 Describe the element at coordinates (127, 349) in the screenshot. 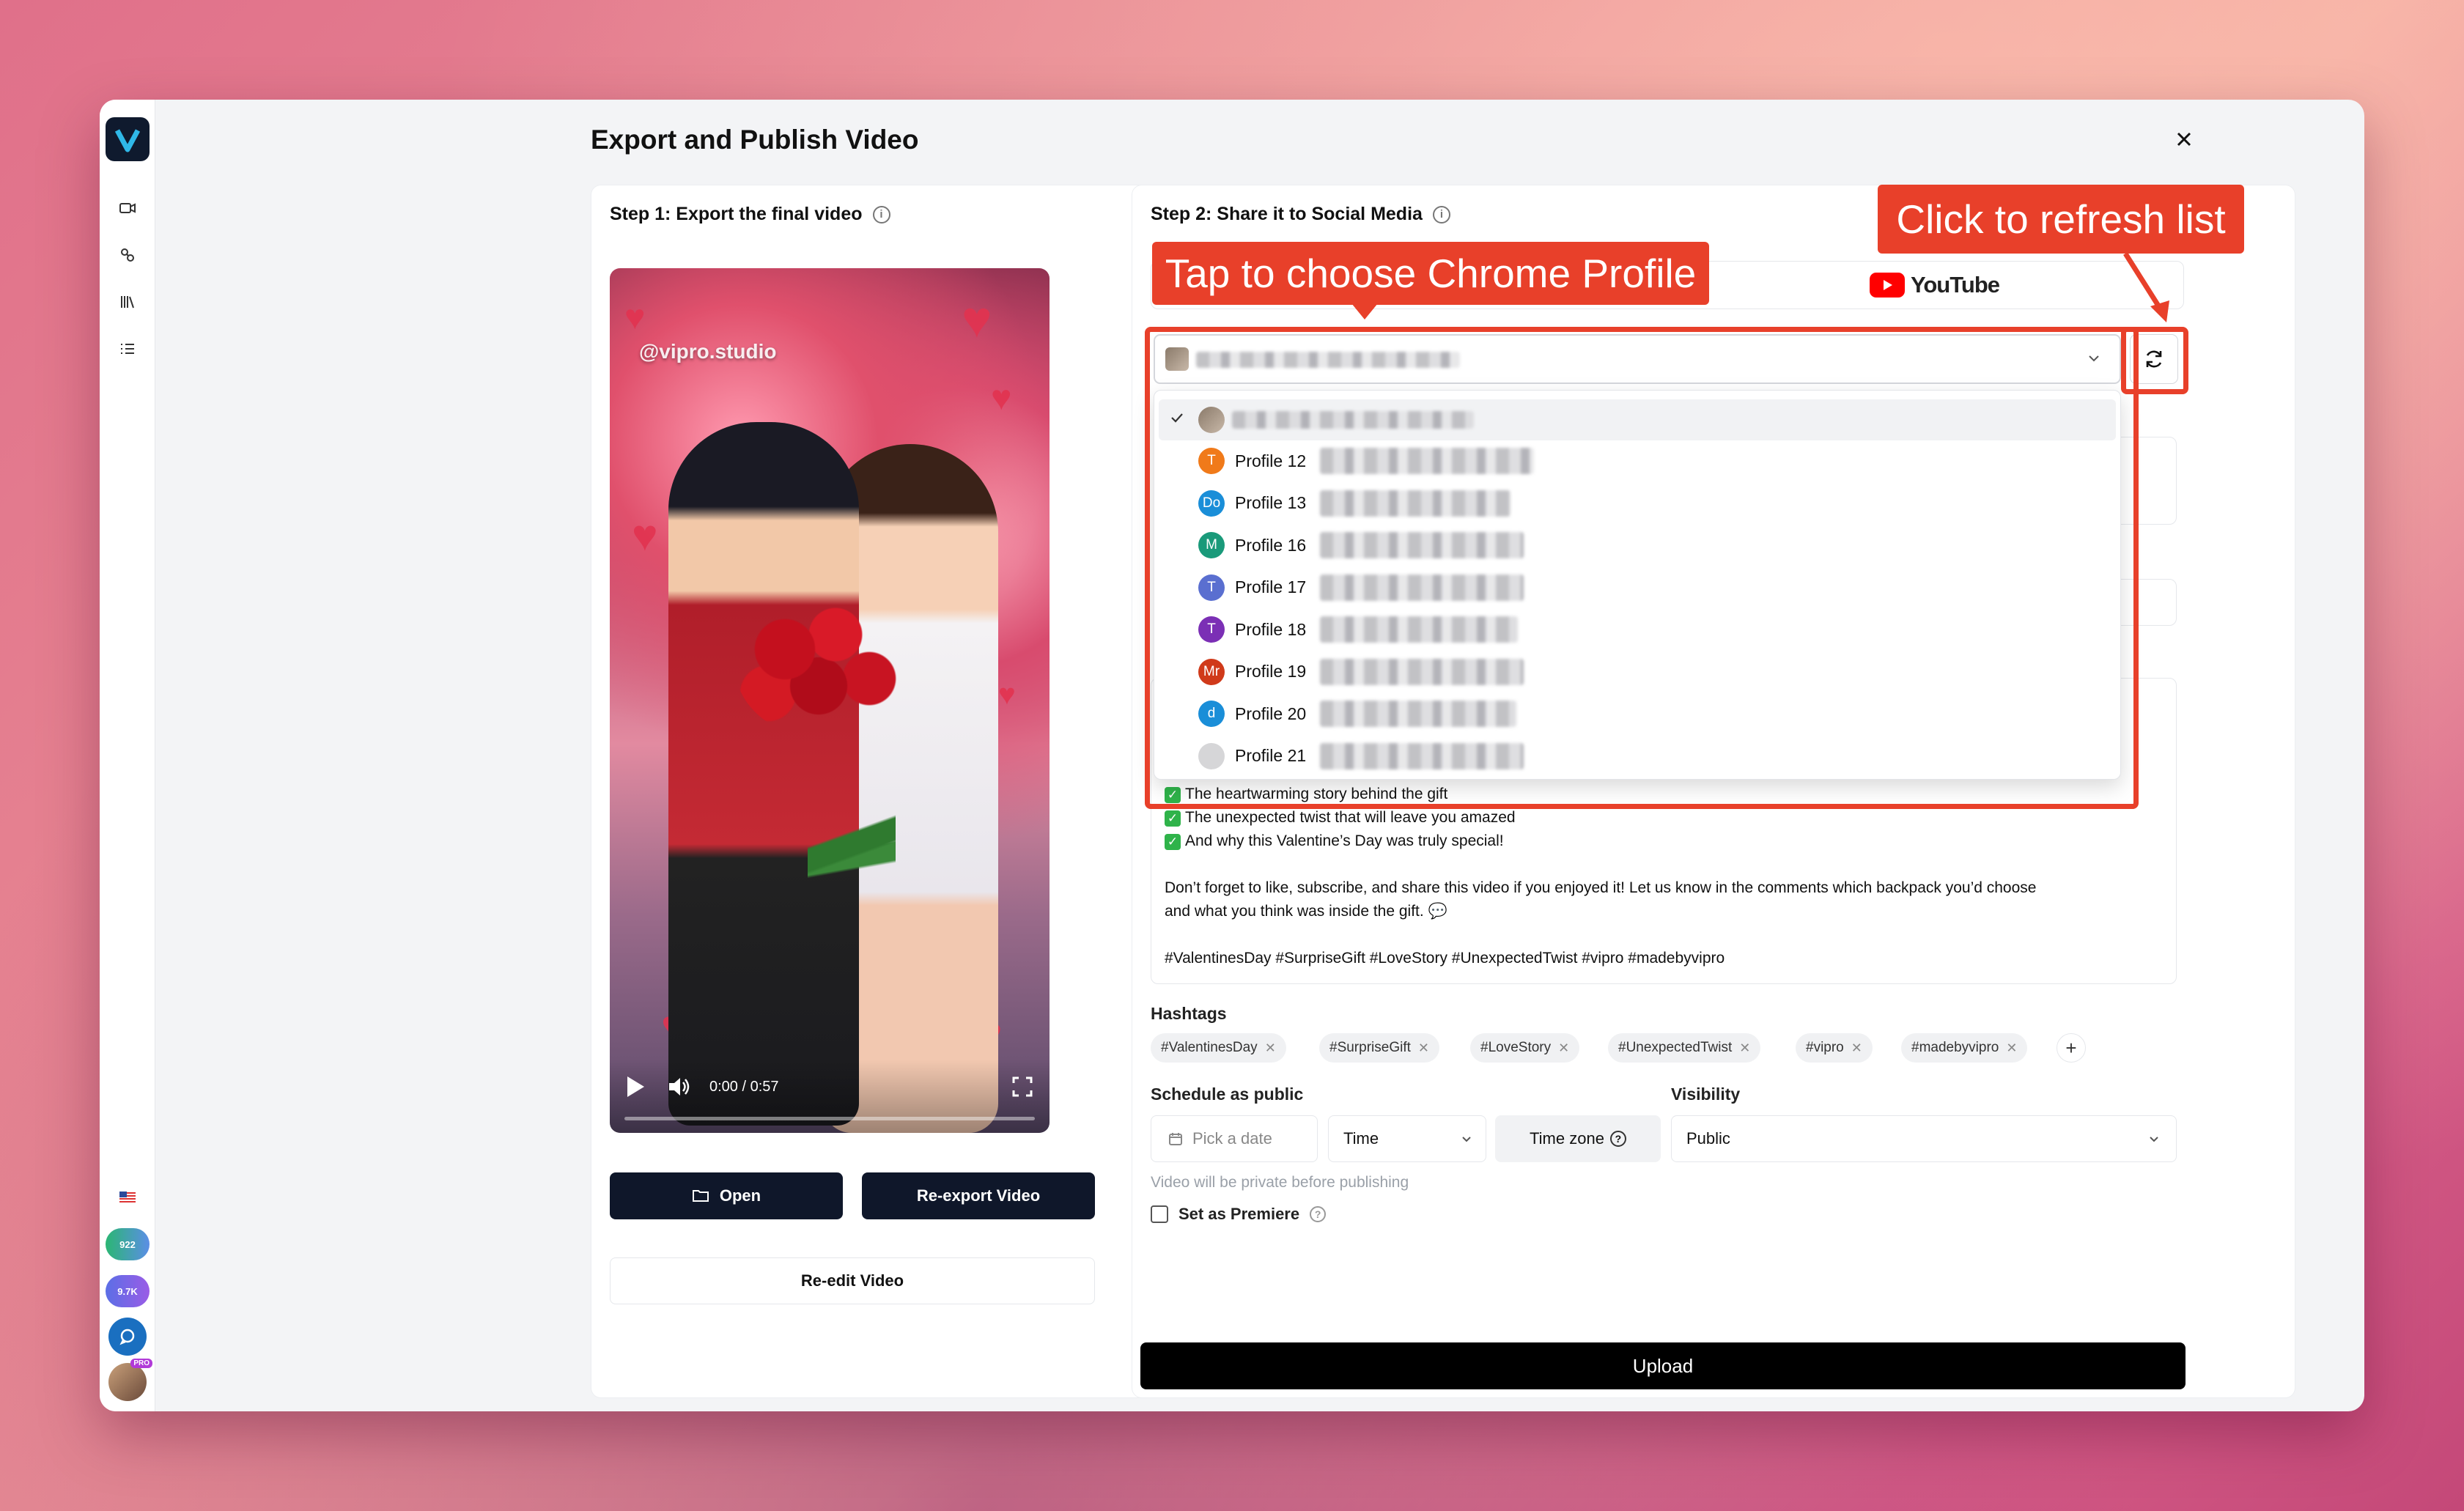

I see `list-icon` at that location.